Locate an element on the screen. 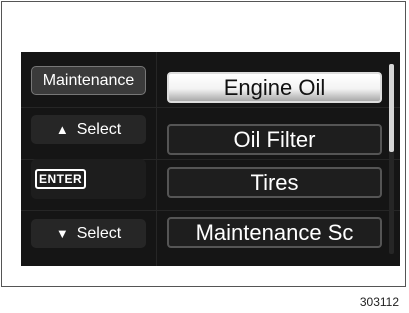 The image size is (409, 313). menu-item-maintenance-schedule: Maintenance Sc is located at coordinates (274, 232).